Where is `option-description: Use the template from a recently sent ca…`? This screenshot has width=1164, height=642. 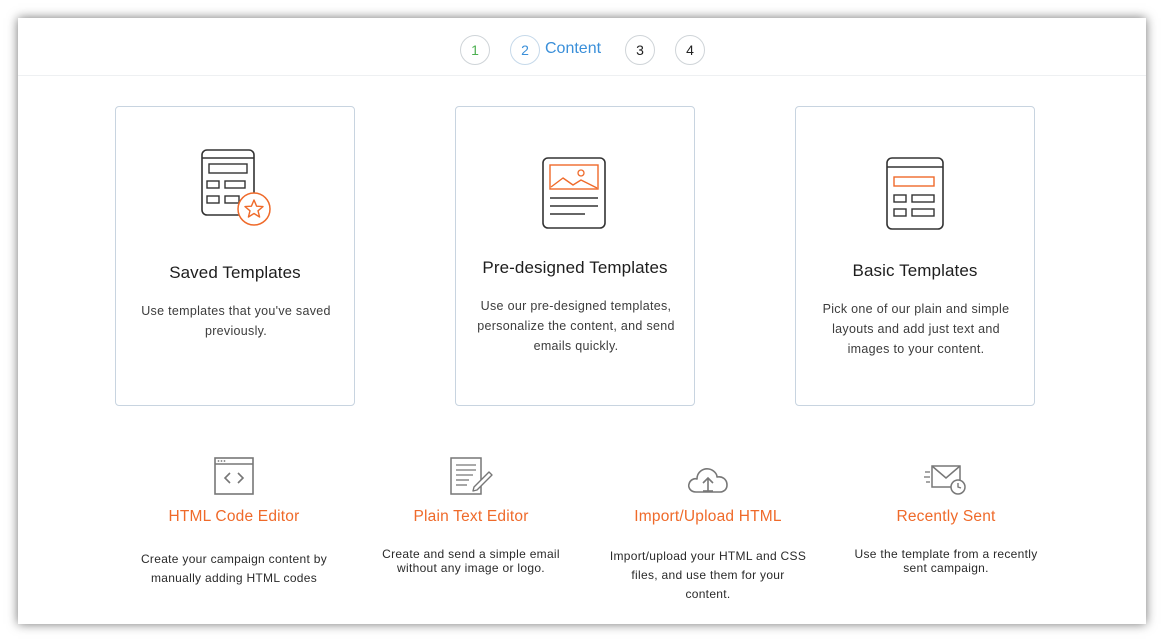 option-description: Use the template from a recently sent ca… is located at coordinates (946, 561).